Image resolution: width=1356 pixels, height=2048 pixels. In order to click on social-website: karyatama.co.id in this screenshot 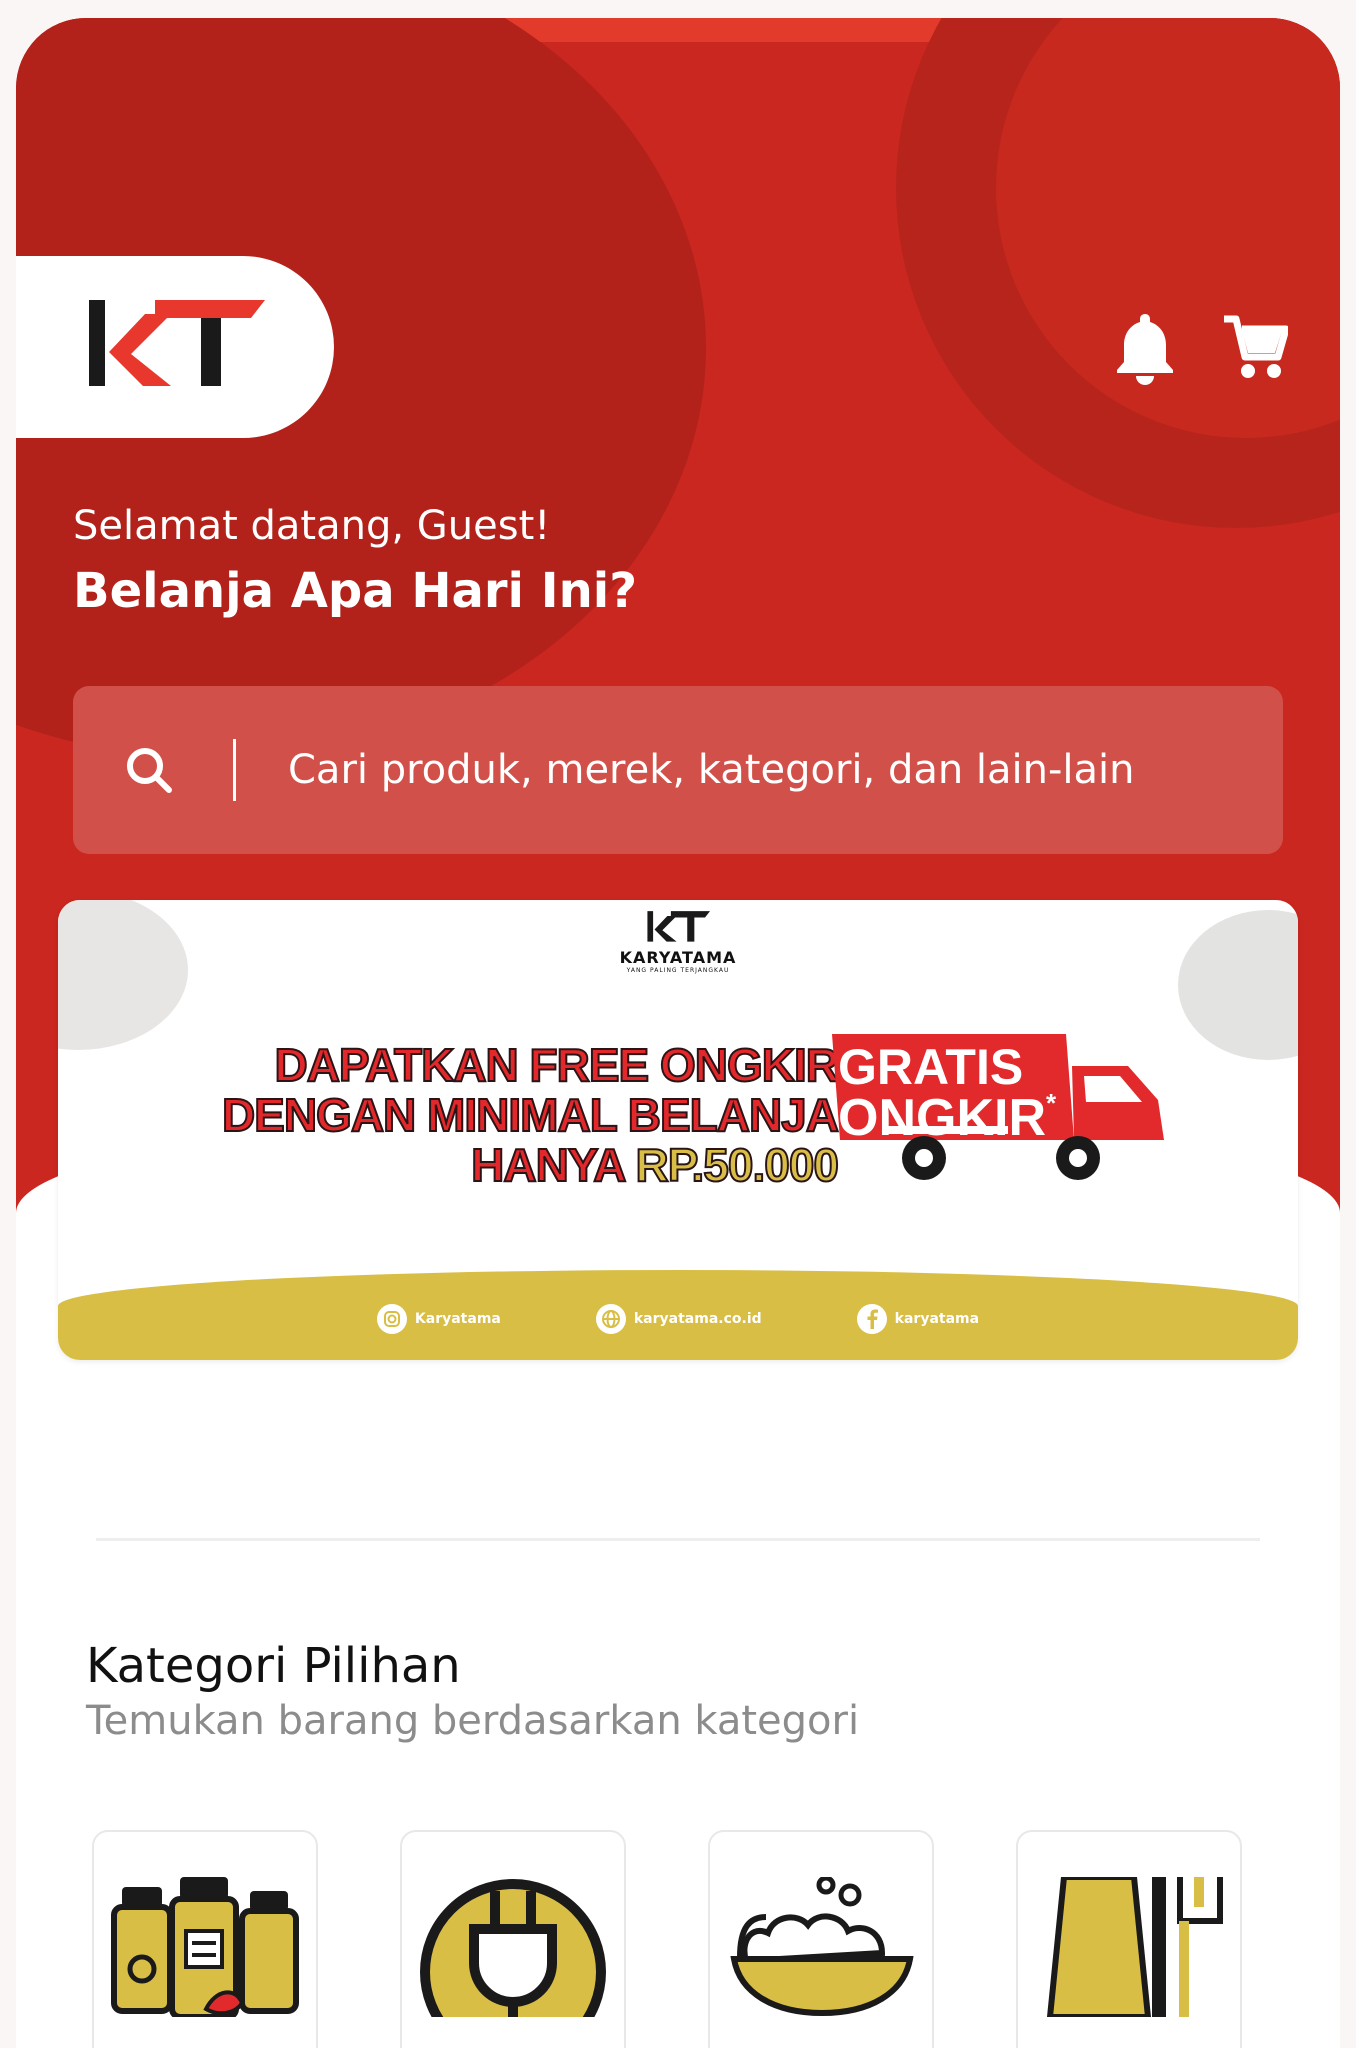, I will do `click(678, 1319)`.